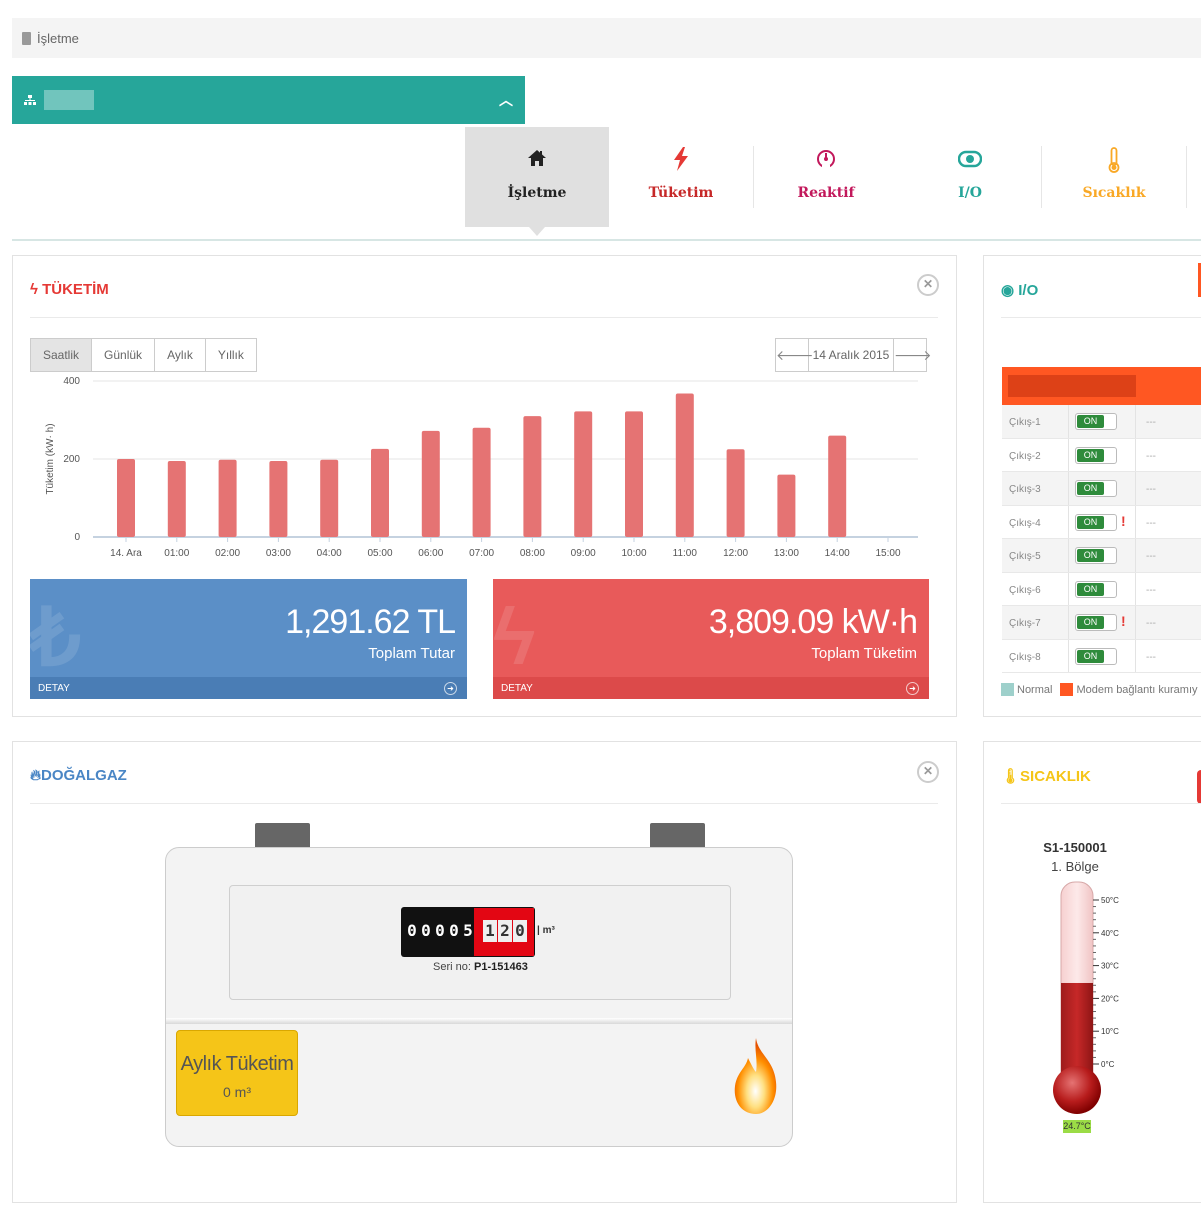 The width and height of the screenshot is (1201, 1206). I want to click on period-button-hourly: Saatlik, so click(62, 355).